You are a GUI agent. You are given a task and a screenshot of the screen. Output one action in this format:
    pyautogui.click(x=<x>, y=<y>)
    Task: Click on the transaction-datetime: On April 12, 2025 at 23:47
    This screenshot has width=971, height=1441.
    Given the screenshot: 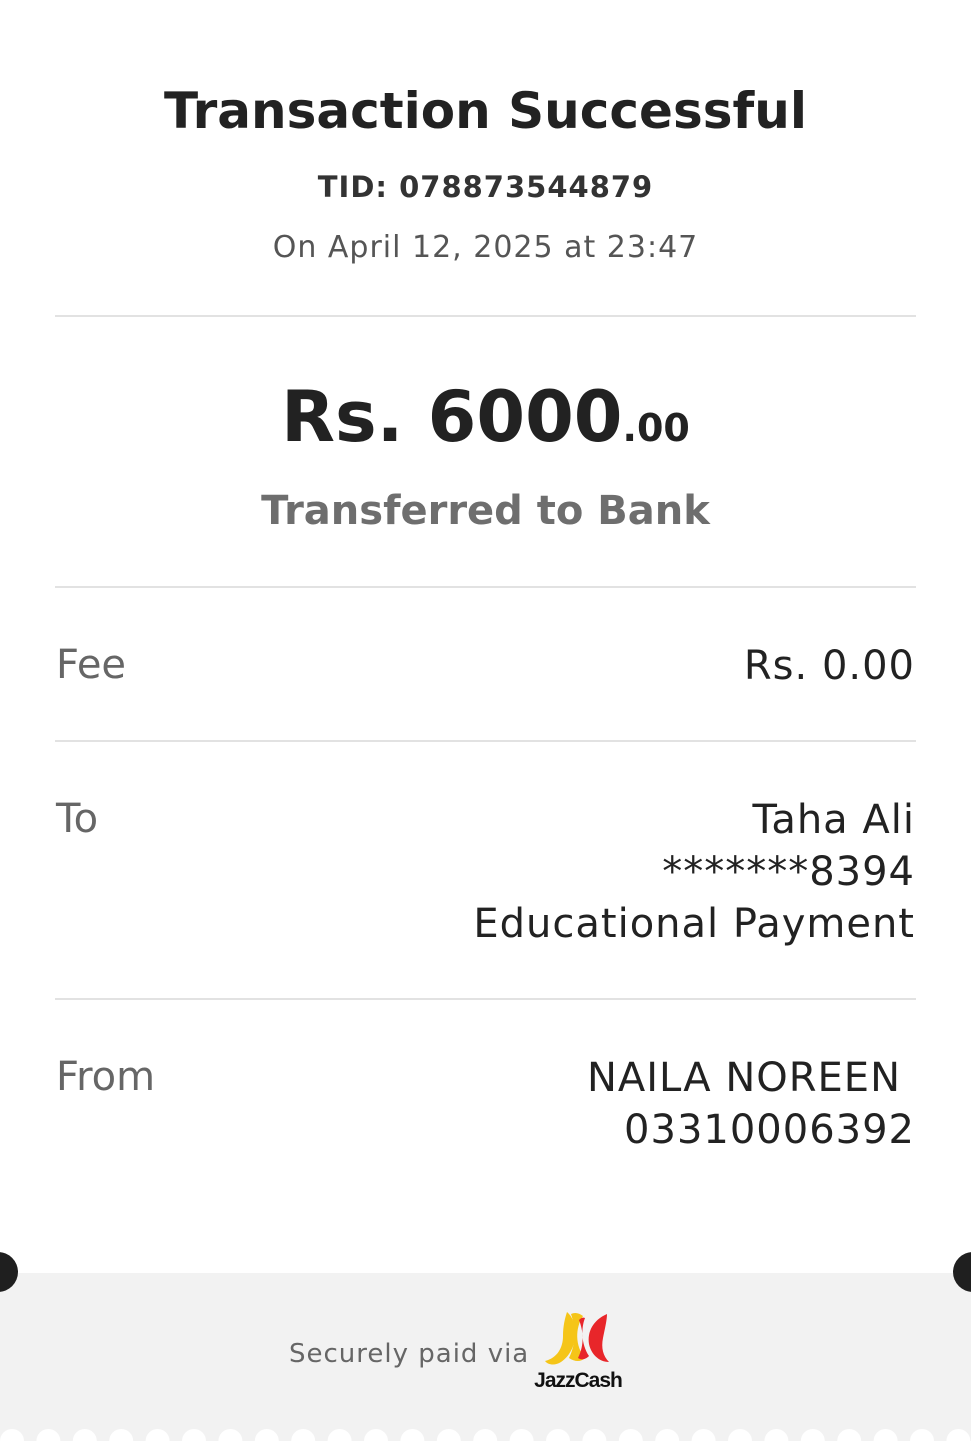 What is the action you would take?
    pyautogui.click(x=485, y=247)
    